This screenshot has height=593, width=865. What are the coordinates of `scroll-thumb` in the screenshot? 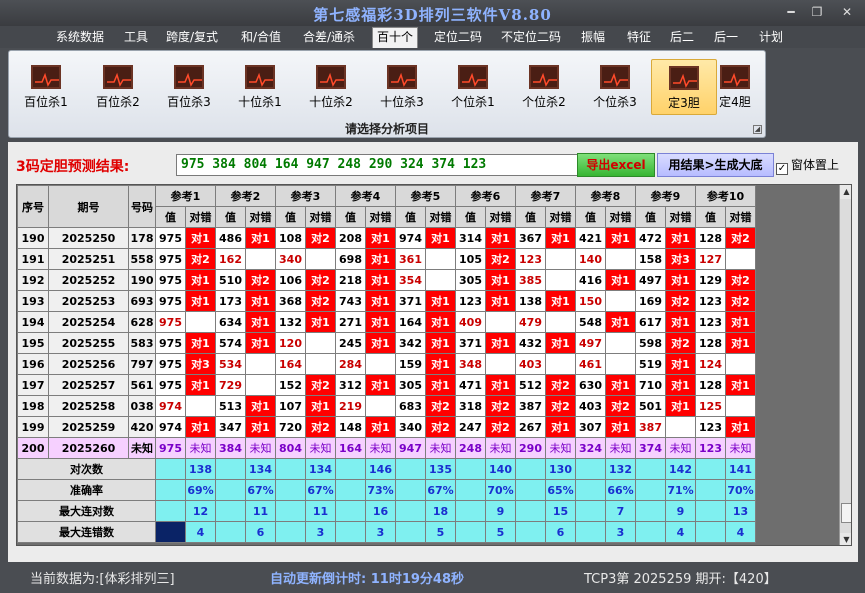 It's located at (846, 513).